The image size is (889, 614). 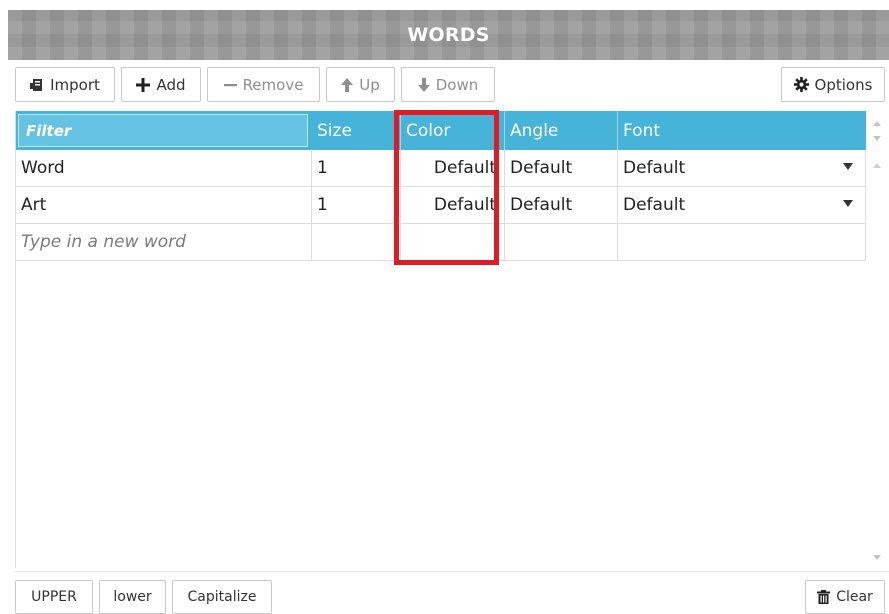 What do you see at coordinates (356, 130) in the screenshot?
I see `column-header-size: Size` at bounding box center [356, 130].